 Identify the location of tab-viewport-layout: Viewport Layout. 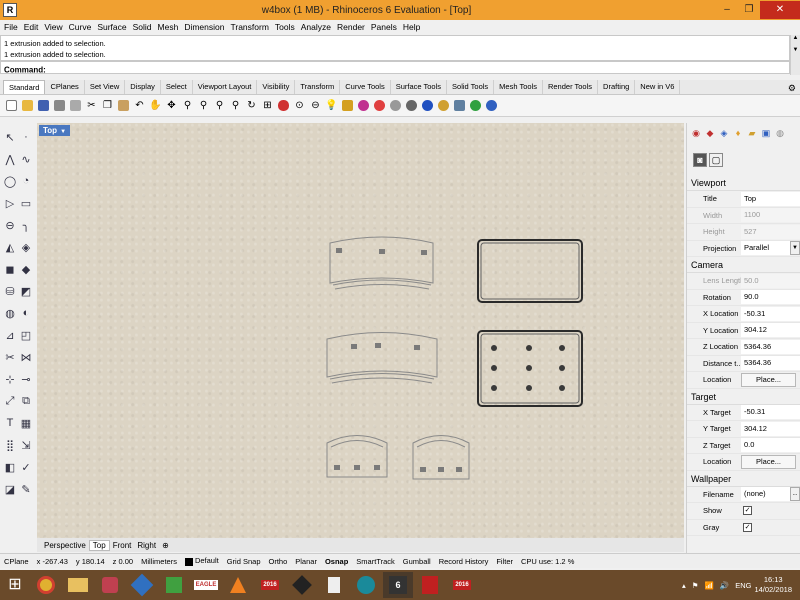
(225, 87).